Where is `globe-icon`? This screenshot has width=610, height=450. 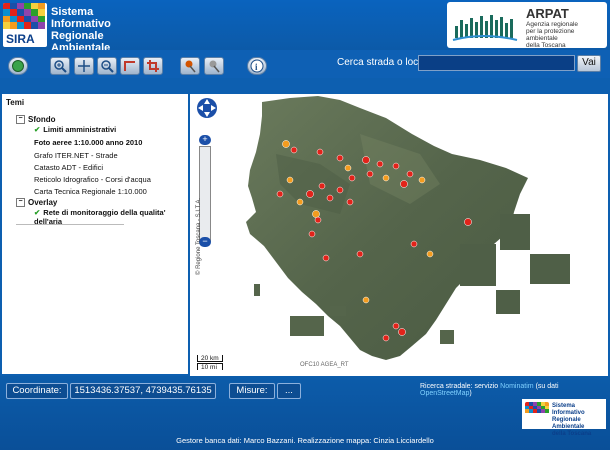
globe-icon is located at coordinates (18, 66).